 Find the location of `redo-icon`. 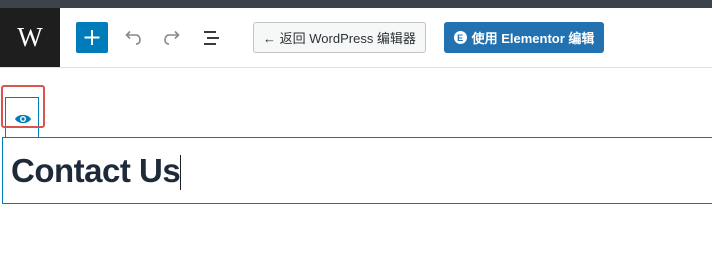

redo-icon is located at coordinates (172, 37).